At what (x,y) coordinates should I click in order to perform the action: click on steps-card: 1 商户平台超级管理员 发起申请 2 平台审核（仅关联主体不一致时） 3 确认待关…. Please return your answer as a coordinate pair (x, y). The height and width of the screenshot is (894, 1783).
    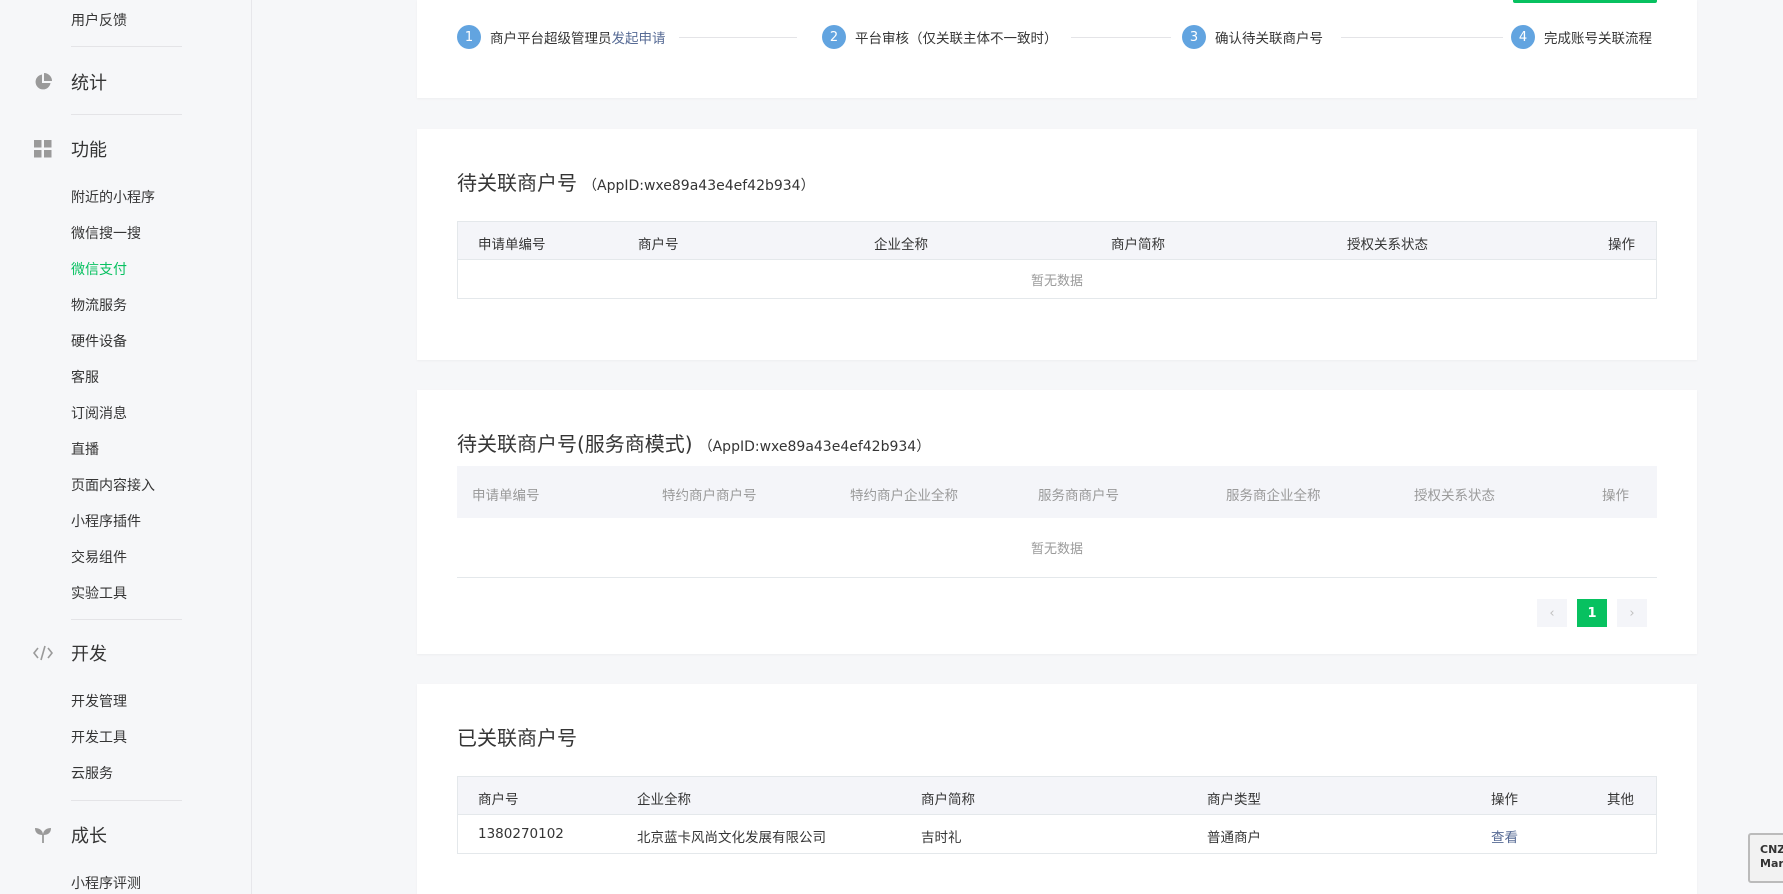
    Looking at the image, I should click on (1057, 49).